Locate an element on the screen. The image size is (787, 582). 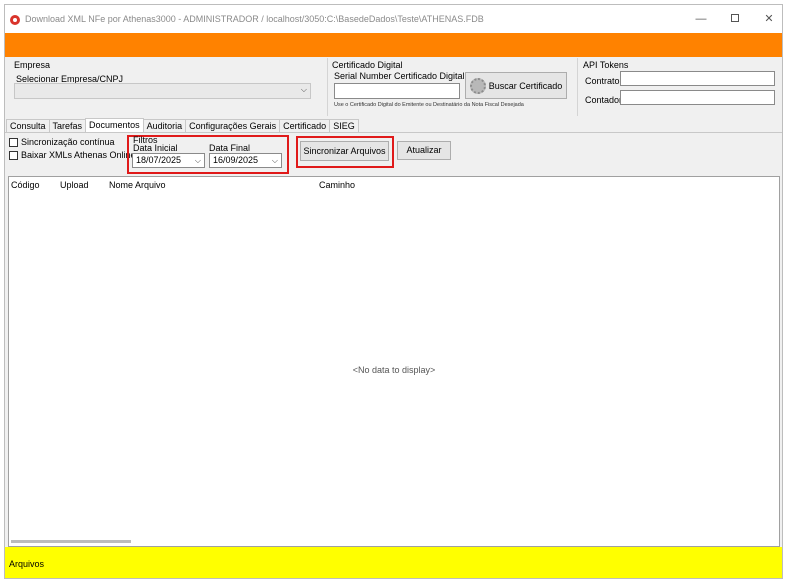
column-header-upload: Upload is located at coordinates (74, 185).